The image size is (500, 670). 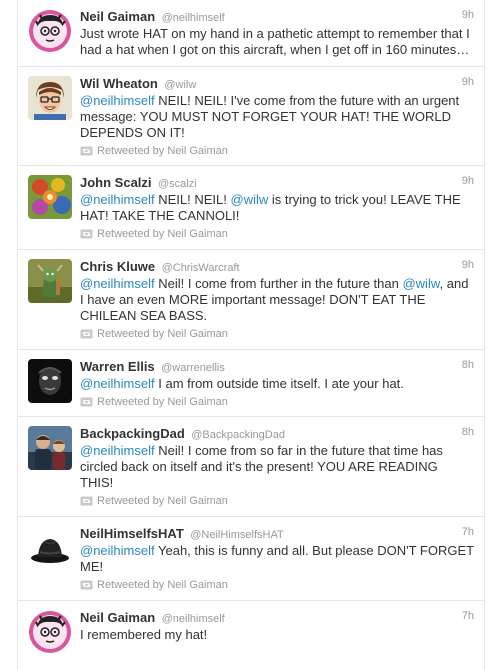 I want to click on avatar-warren-ellis, so click(x=50, y=381).